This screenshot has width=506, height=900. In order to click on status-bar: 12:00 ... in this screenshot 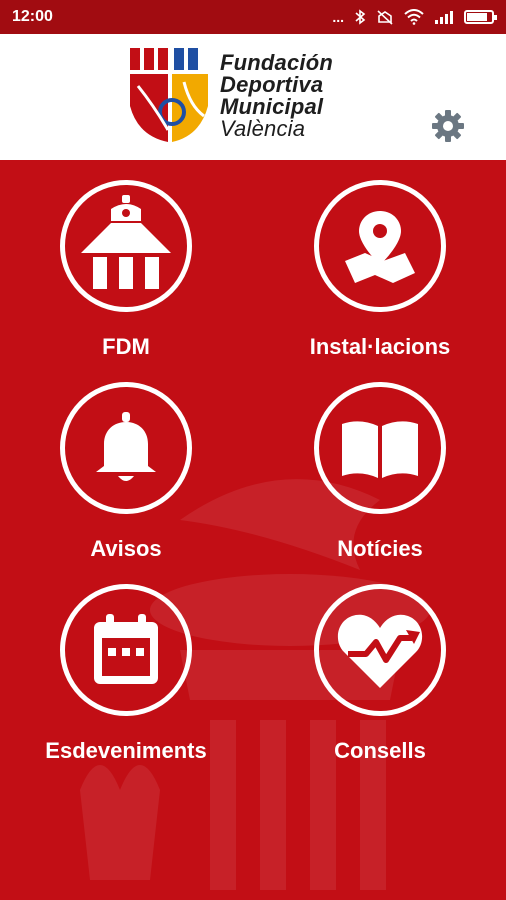, I will do `click(253, 17)`.